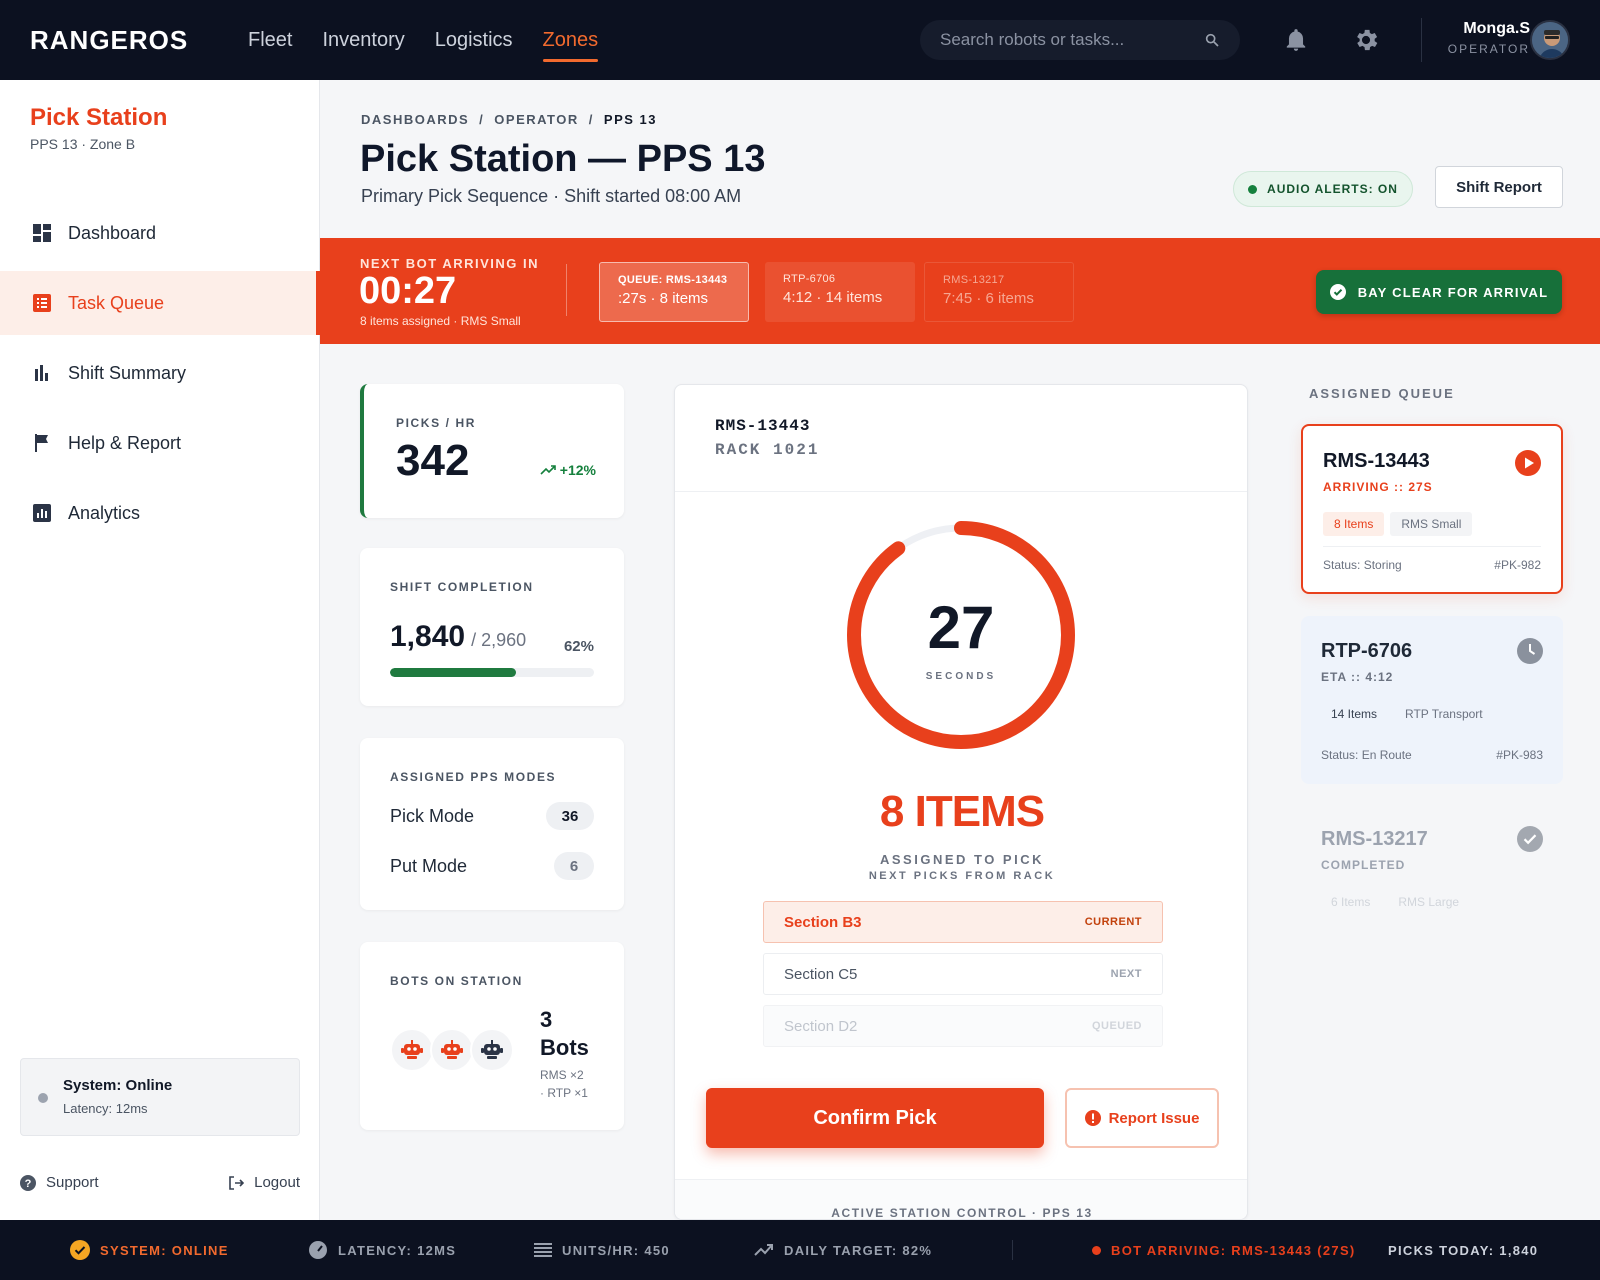  What do you see at coordinates (270, 40) in the screenshot?
I see `nav-fleet: Fleet` at bounding box center [270, 40].